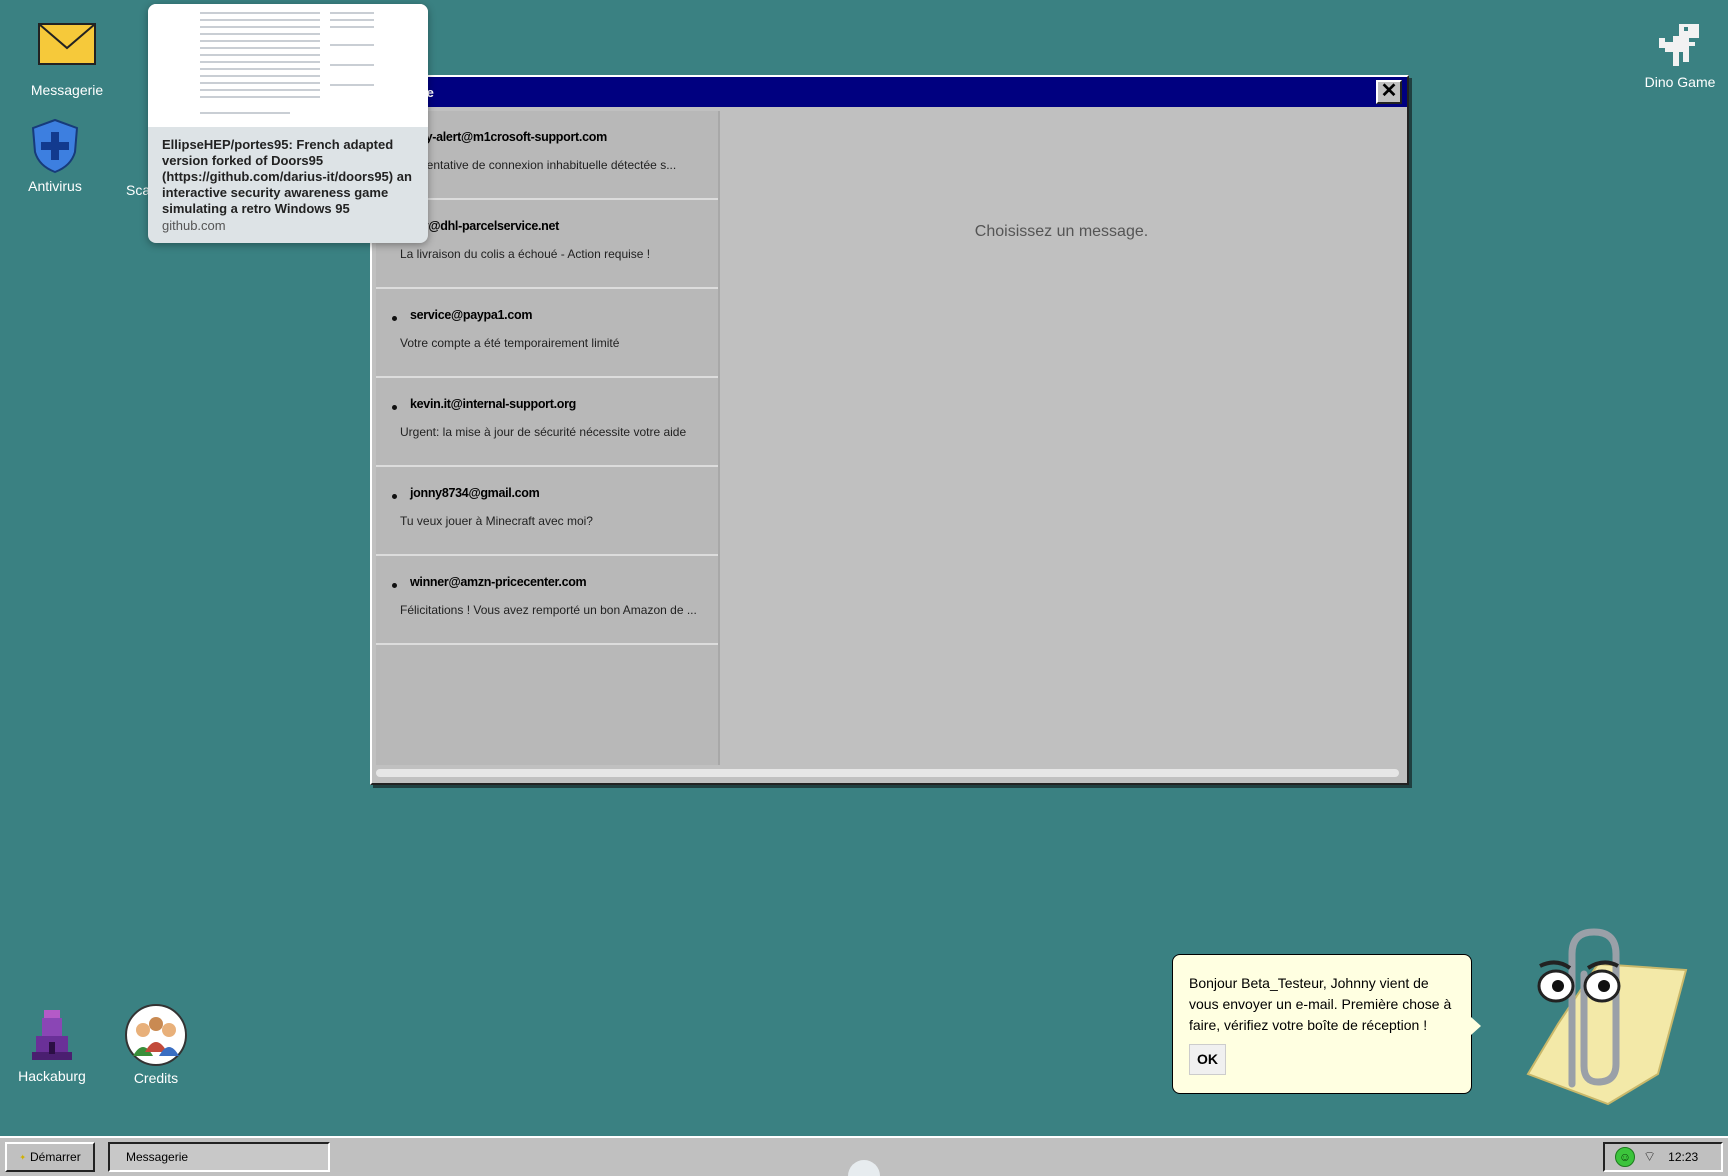  I want to click on preview-domain: github.com, so click(194, 225).